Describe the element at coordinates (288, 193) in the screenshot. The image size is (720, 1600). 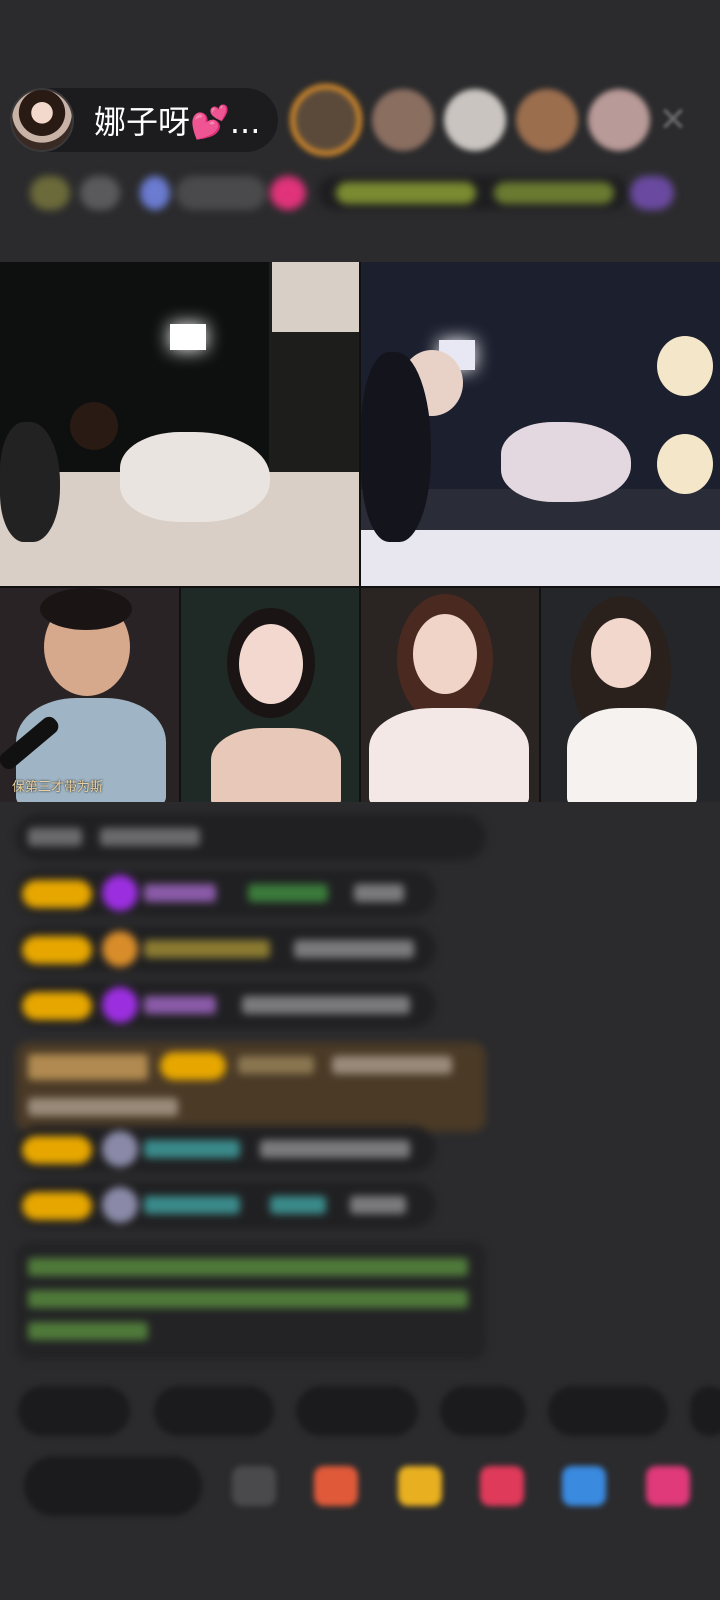
I see `heart-icon` at that location.